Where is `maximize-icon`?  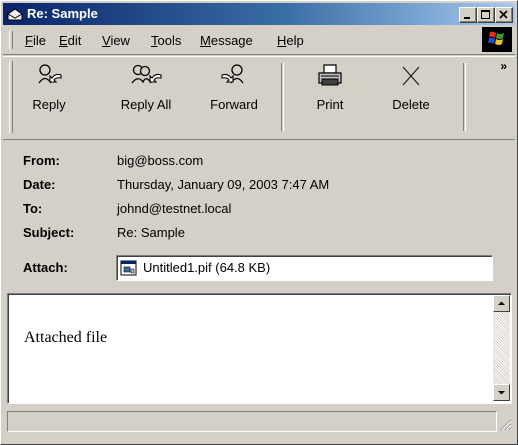 maximize-icon is located at coordinates (485, 14).